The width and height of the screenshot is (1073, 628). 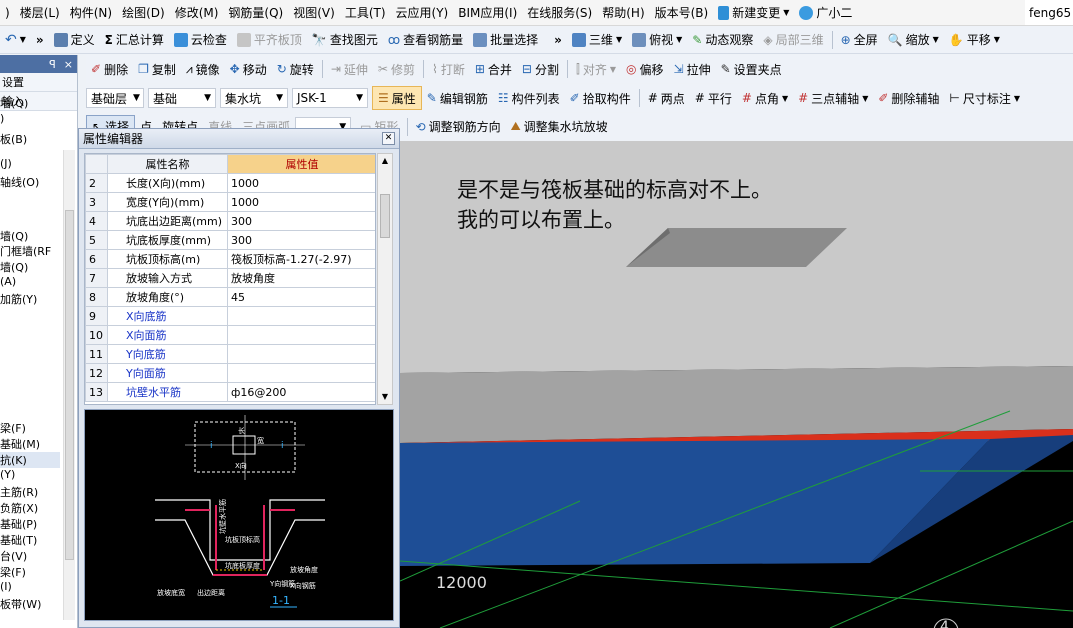 I want to click on tree-item: 主筋(R), so click(x=19, y=492).